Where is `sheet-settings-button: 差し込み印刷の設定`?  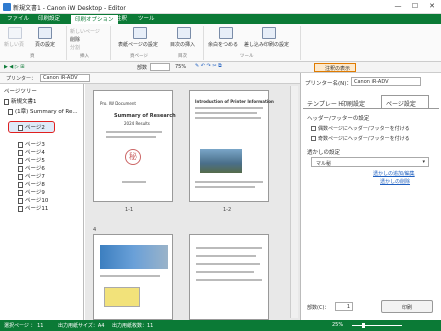
sheet-settings-button: 差し込み印刷の設定 is located at coordinates (266, 44).